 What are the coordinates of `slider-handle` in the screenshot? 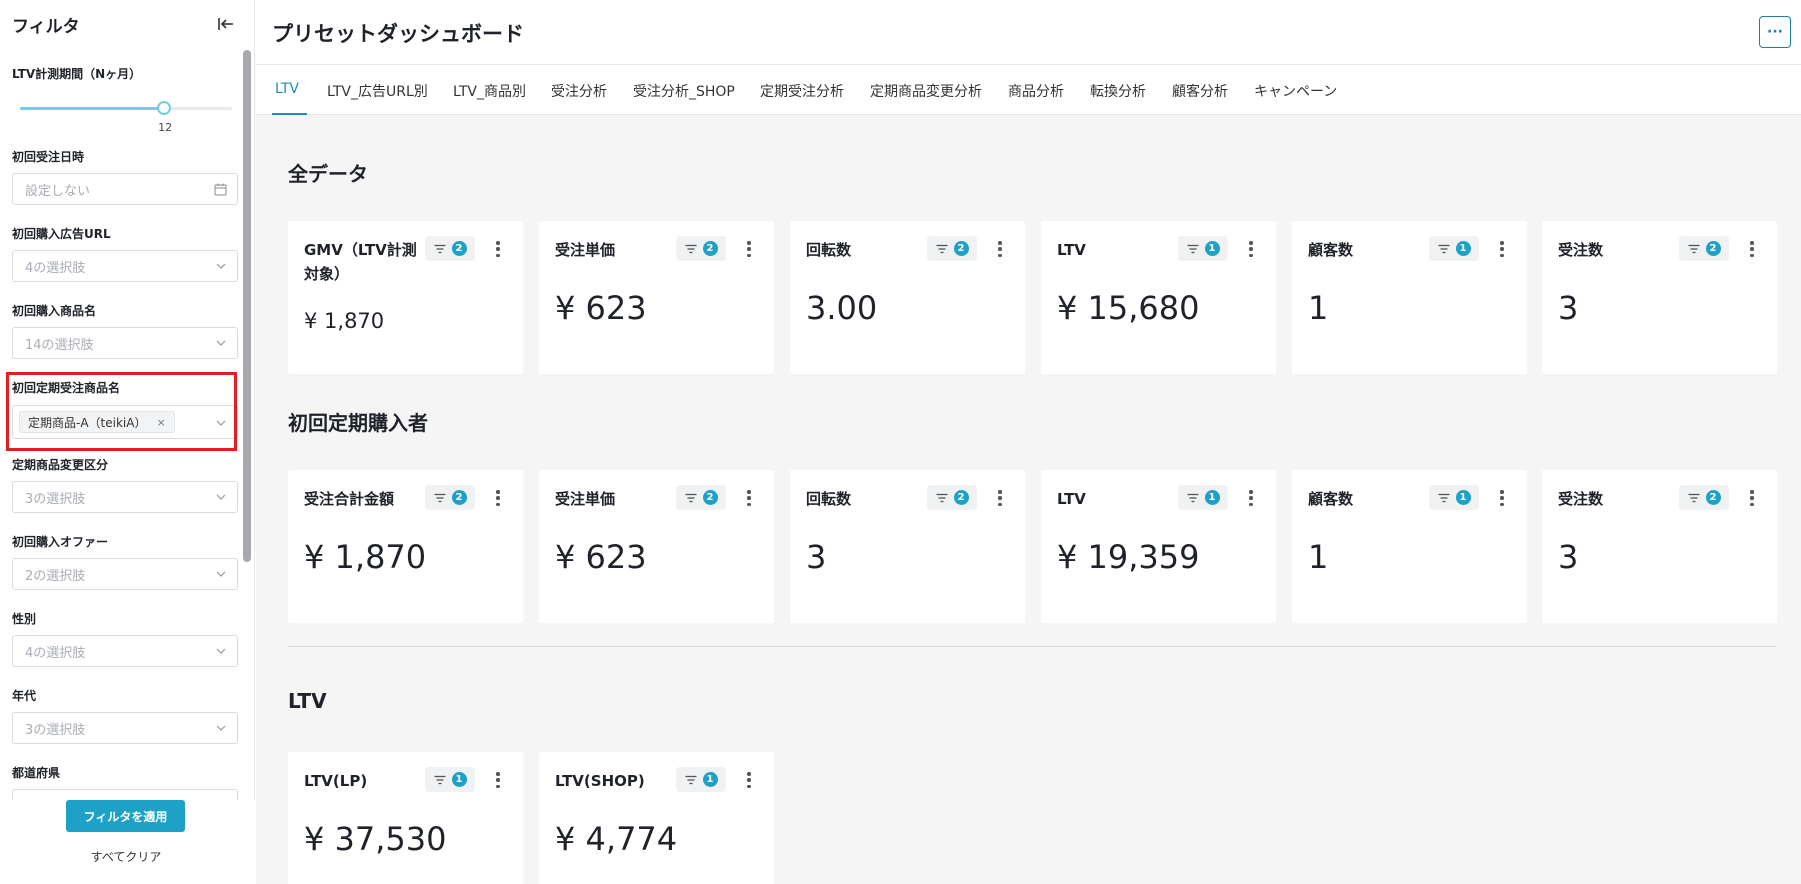 It's located at (164, 108).